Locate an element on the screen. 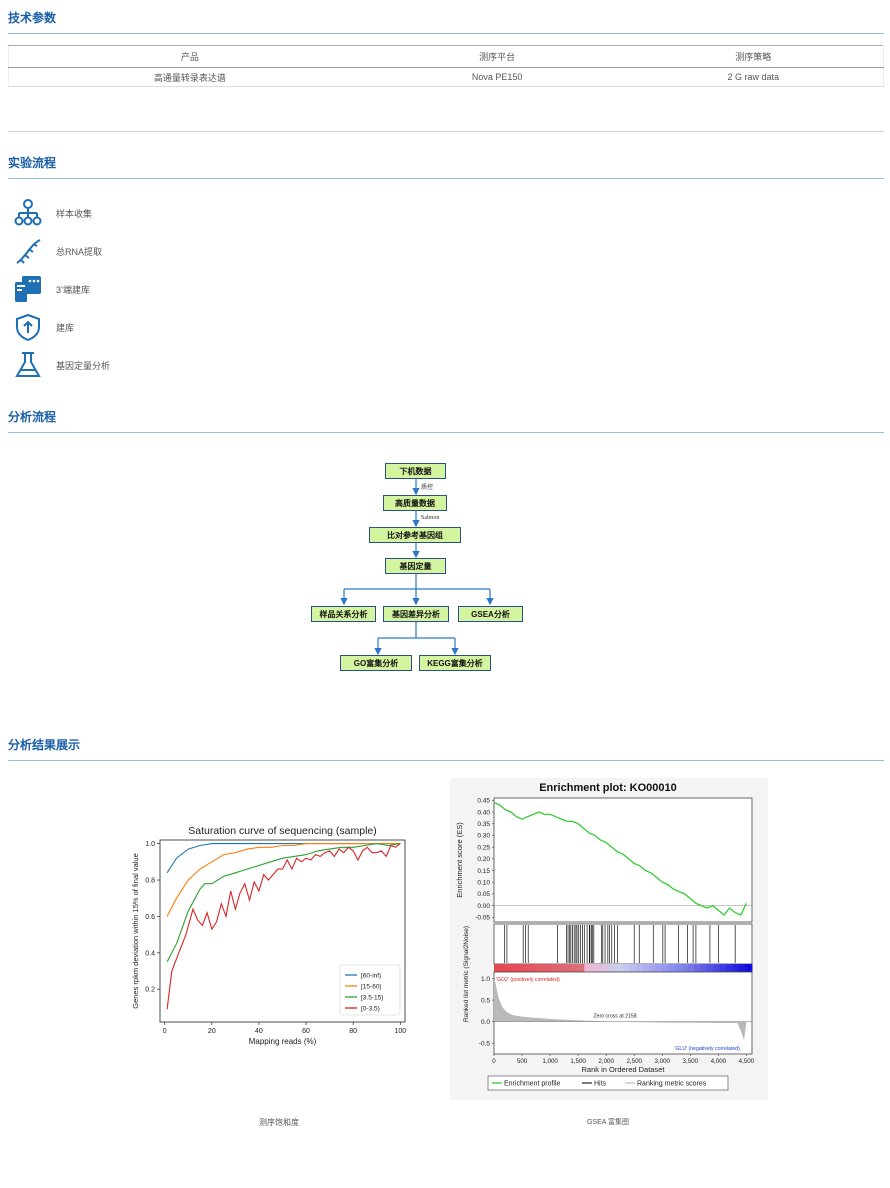  y-tick-label: 0.30 is located at coordinates (483, 836).